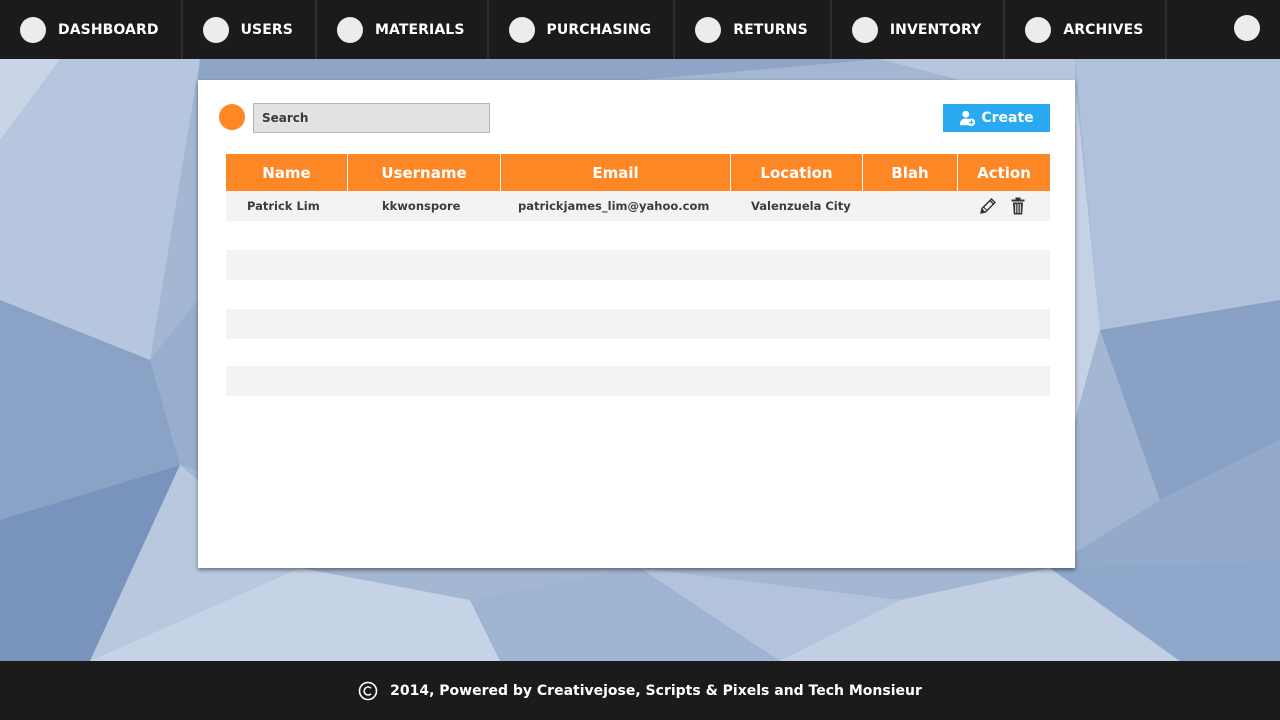 The width and height of the screenshot is (1280, 720). I want to click on archives-icon, so click(1038, 29).